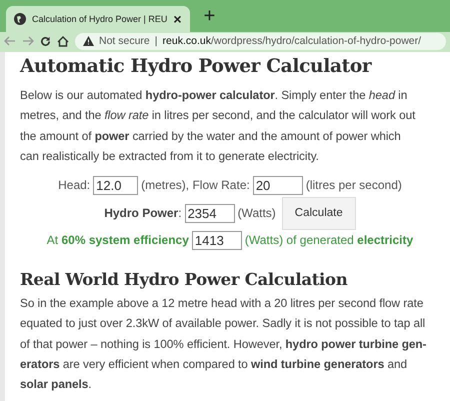 This screenshot has width=450, height=401. I want to click on close-tab-button: ×, so click(177, 19).